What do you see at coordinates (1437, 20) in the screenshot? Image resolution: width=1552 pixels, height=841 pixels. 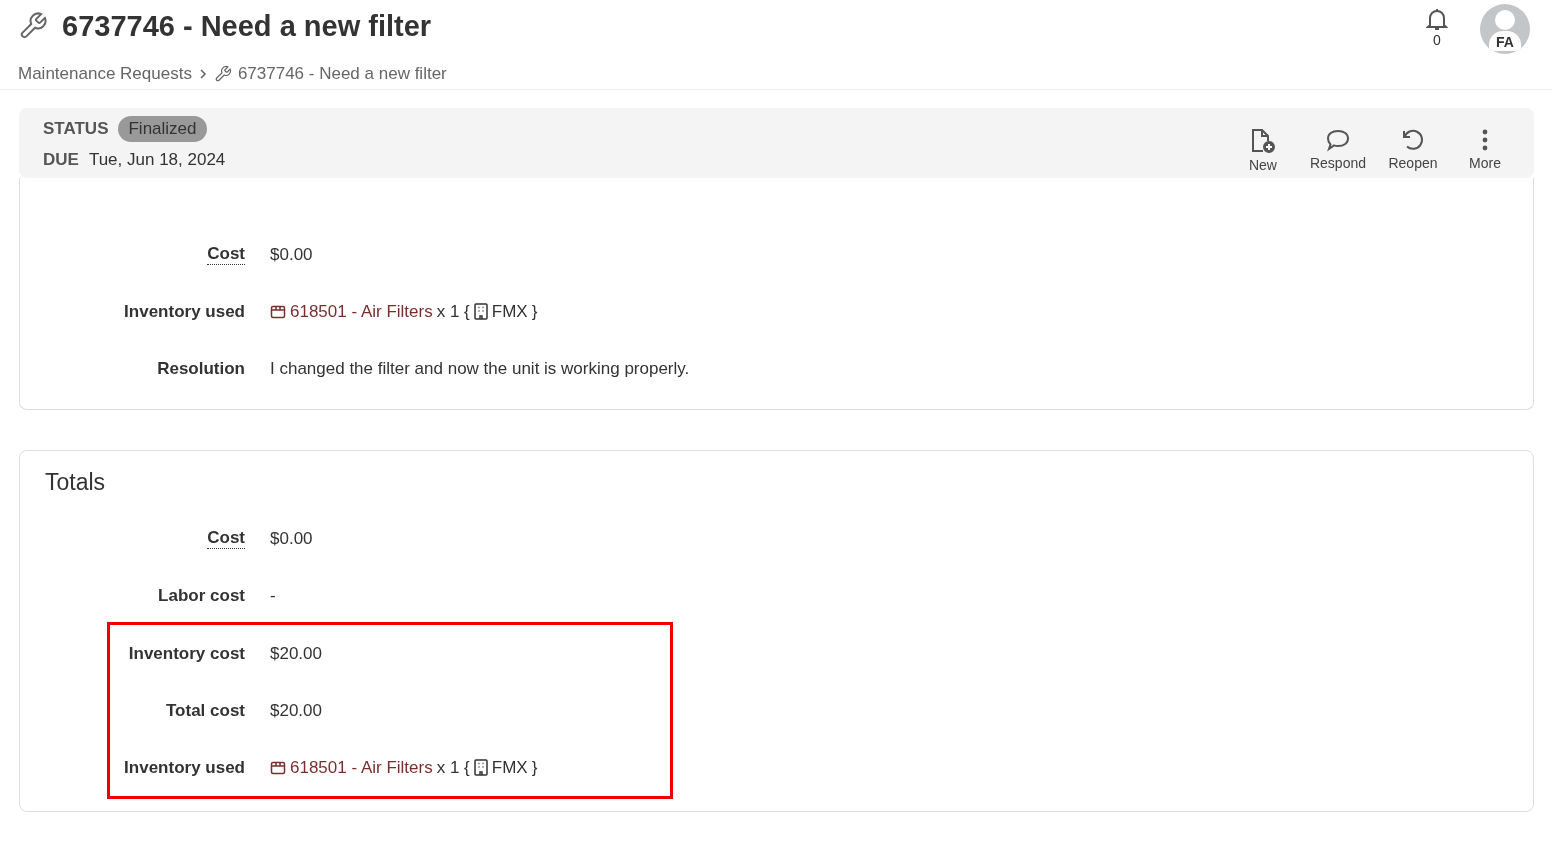 I see `bell-icon` at bounding box center [1437, 20].